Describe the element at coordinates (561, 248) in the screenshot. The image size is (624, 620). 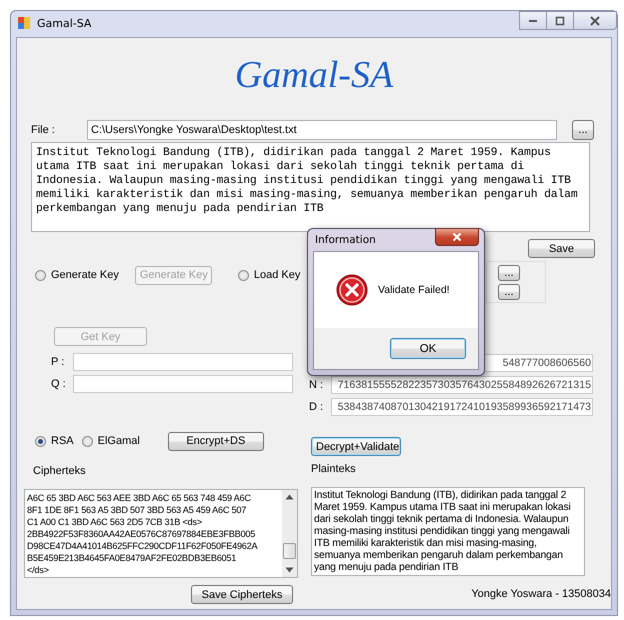
I see `save-button: Save` at that location.